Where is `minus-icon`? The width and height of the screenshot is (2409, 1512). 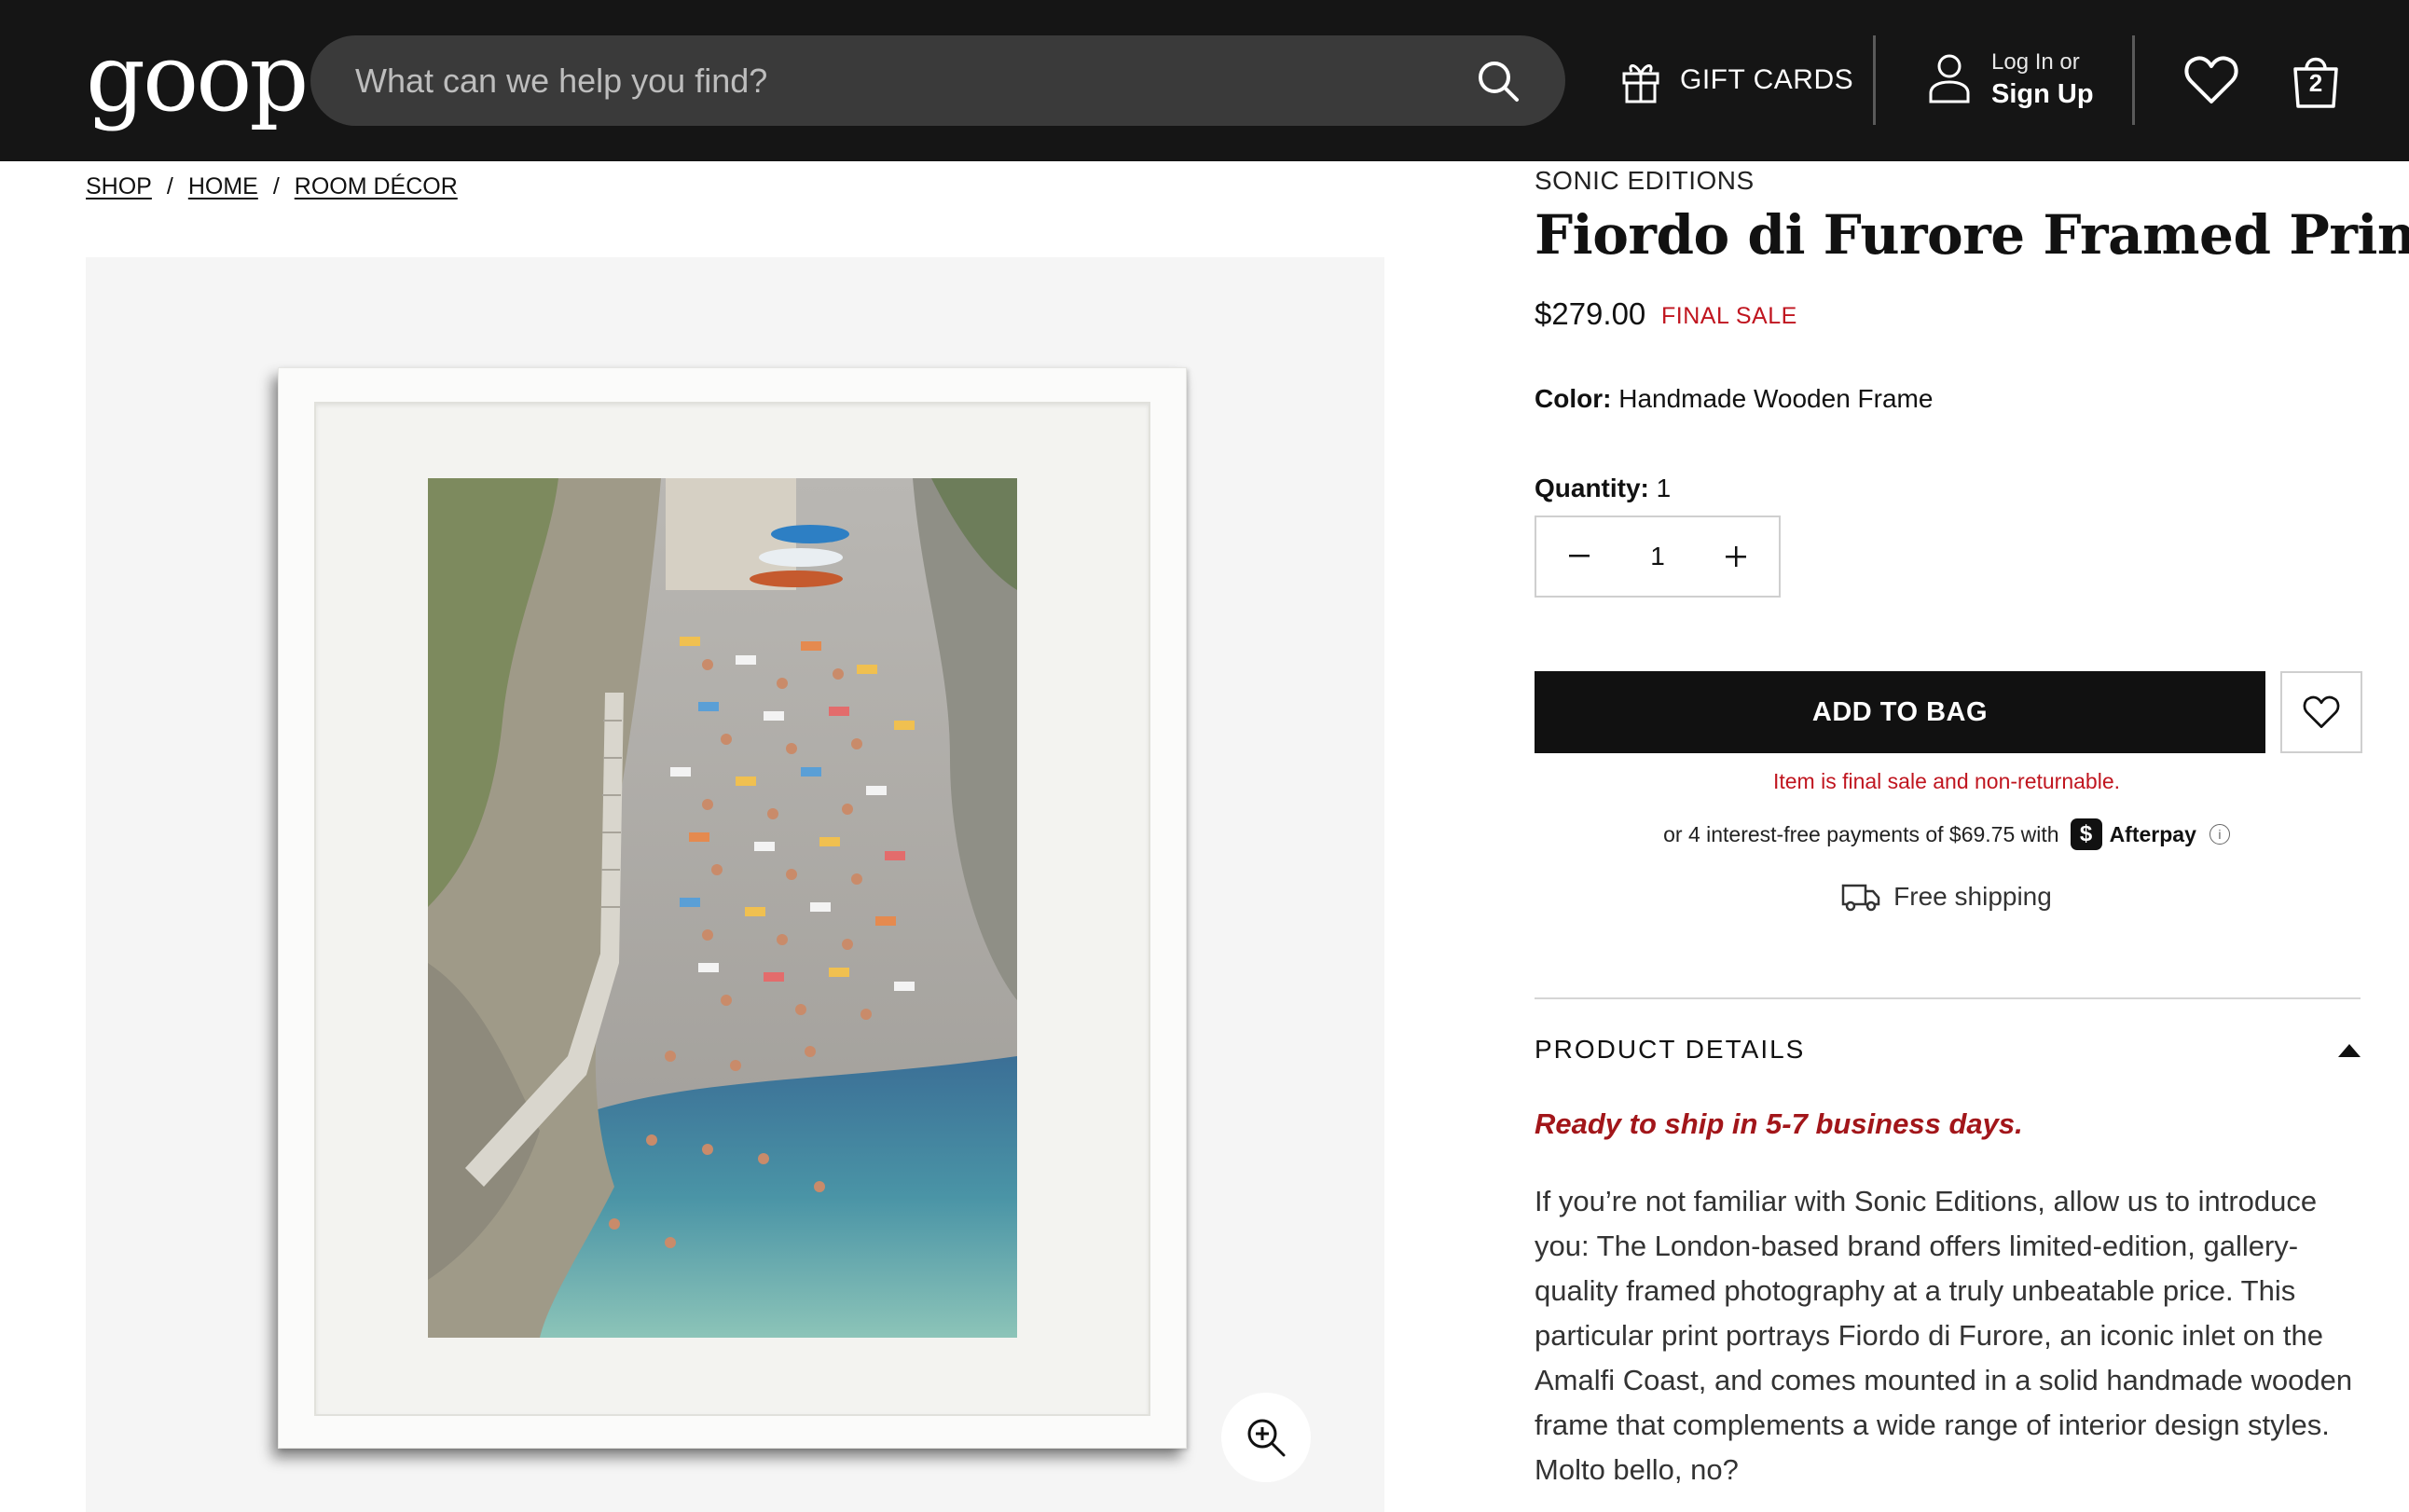
minus-icon is located at coordinates (1579, 556).